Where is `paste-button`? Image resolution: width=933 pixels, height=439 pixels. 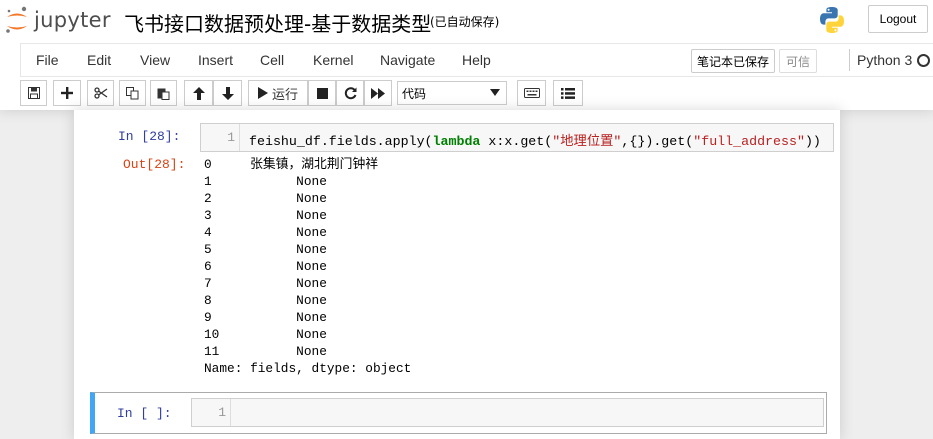 paste-button is located at coordinates (163, 93).